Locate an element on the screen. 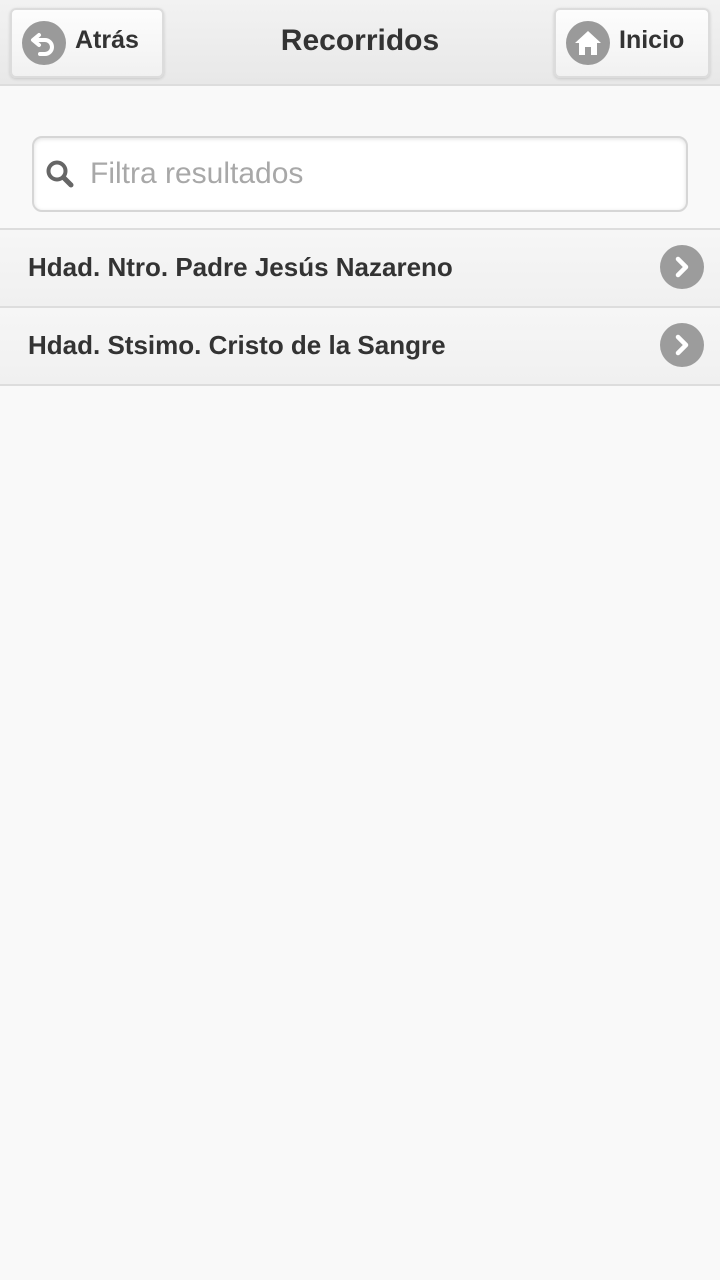 This screenshot has width=720, height=1280. home-icon is located at coordinates (588, 43).